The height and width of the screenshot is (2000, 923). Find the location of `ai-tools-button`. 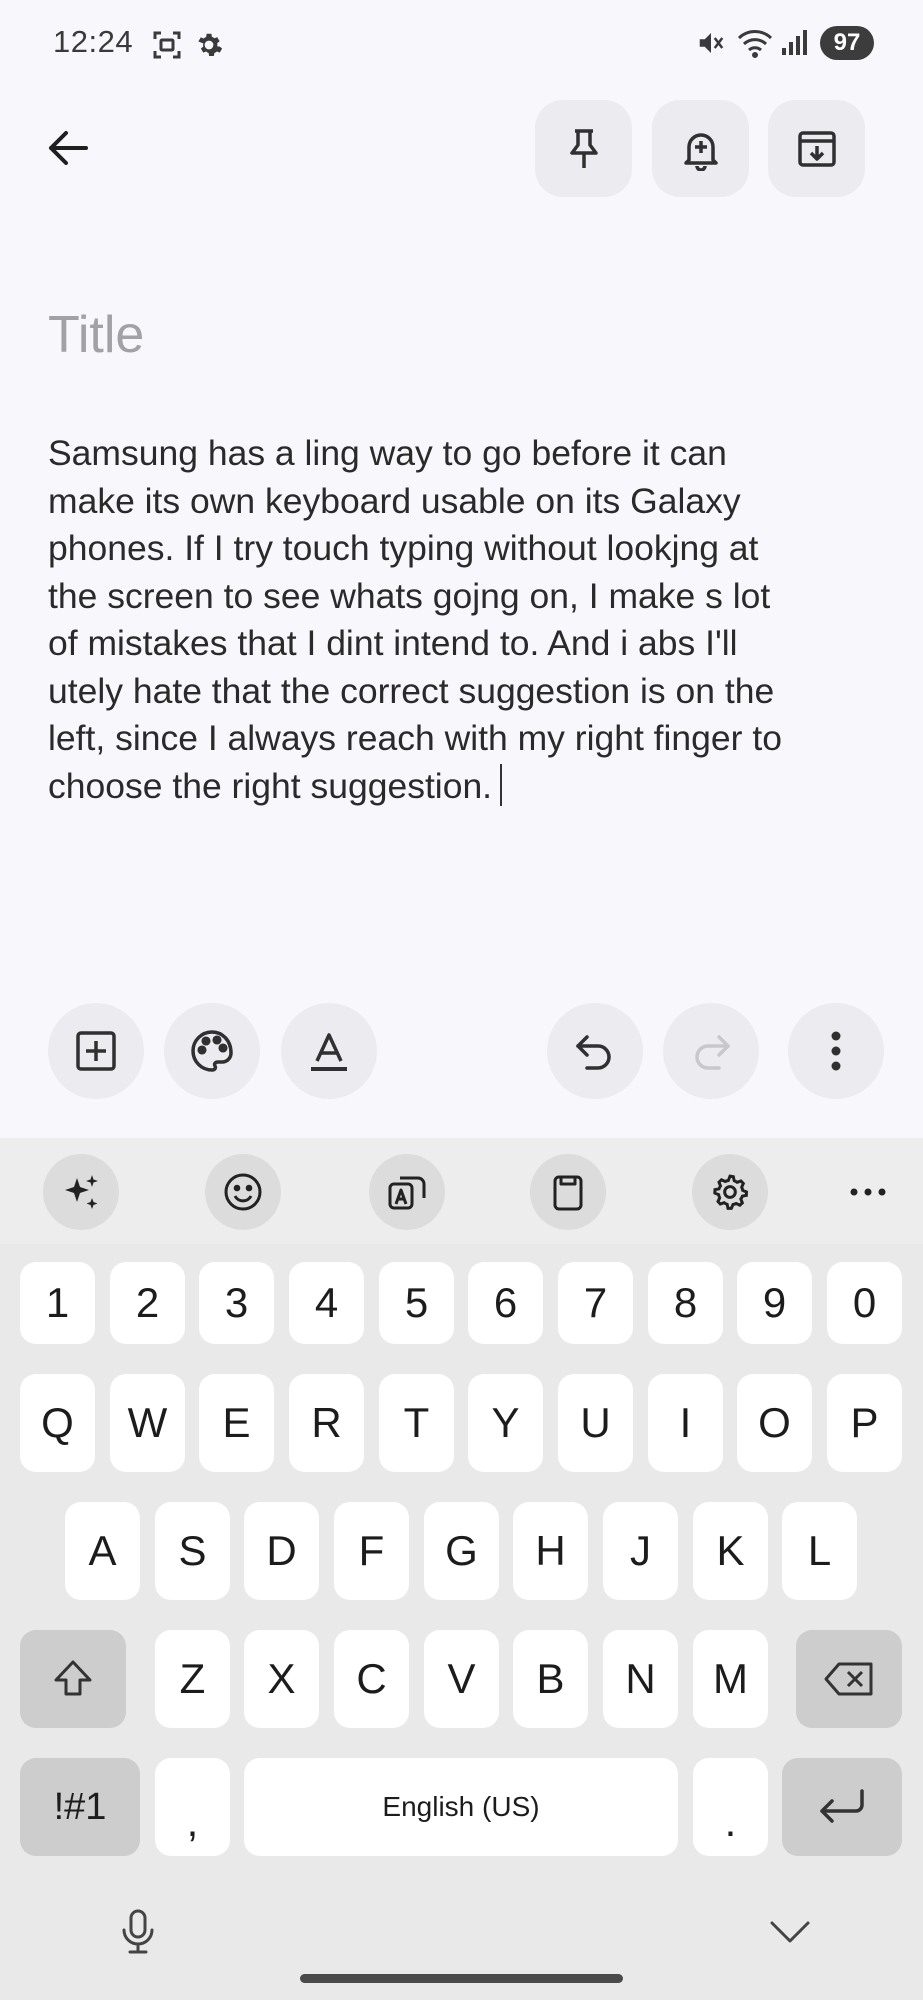

ai-tools-button is located at coordinates (81, 1192).